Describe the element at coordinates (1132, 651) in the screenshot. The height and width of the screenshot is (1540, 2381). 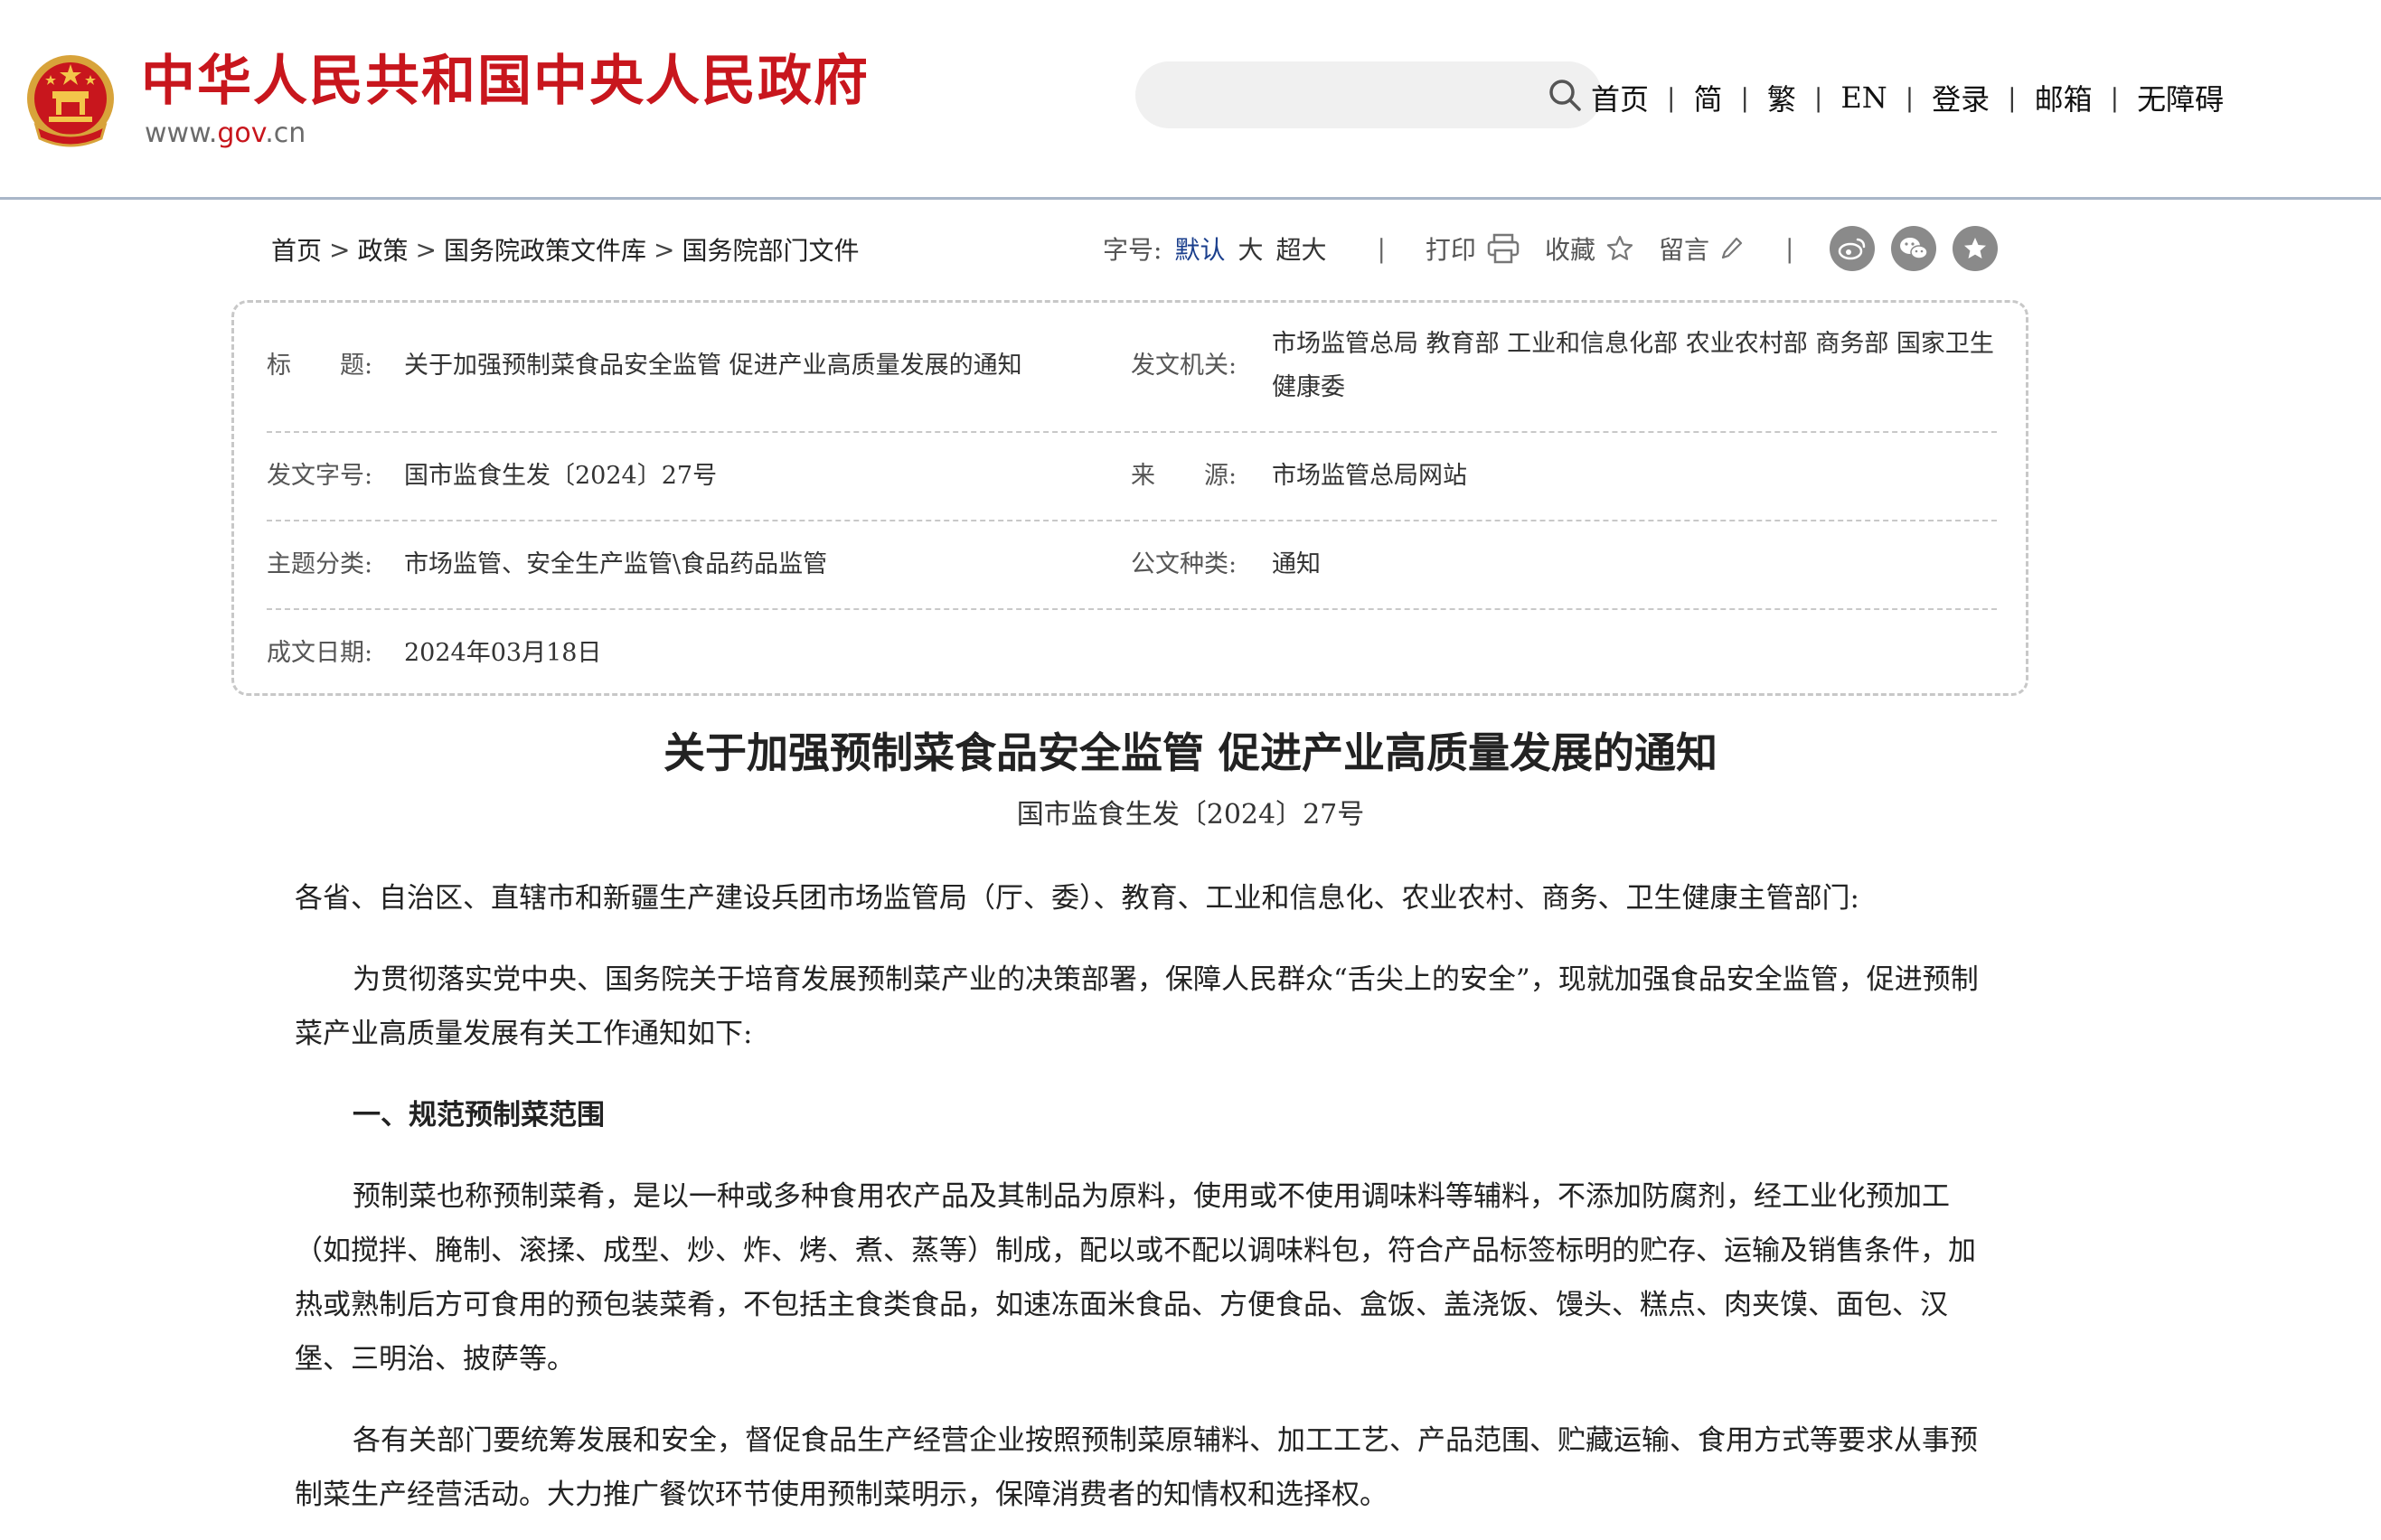
I see `info-row-date: 成文日期: 2024年03月18日` at that location.